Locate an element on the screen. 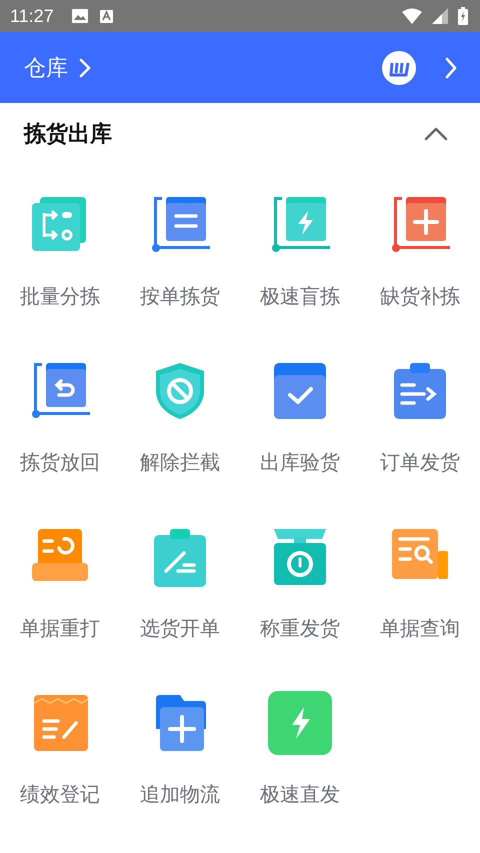 The image size is (480, 853). feature-item: 追加物流 is located at coordinates (180, 772).